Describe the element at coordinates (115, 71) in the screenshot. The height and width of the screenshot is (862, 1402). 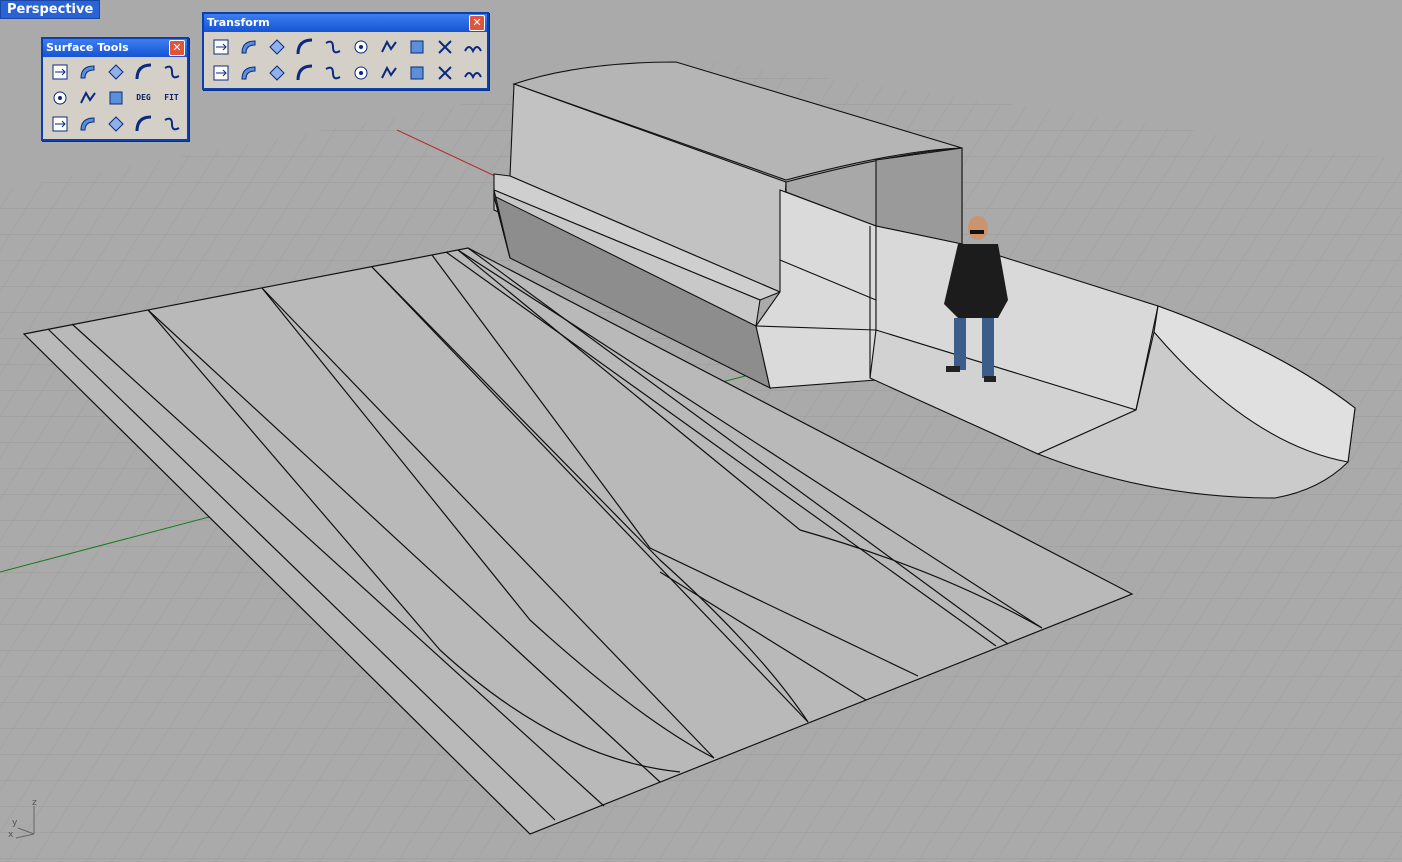
I see `chamfer-surface-icon` at that location.